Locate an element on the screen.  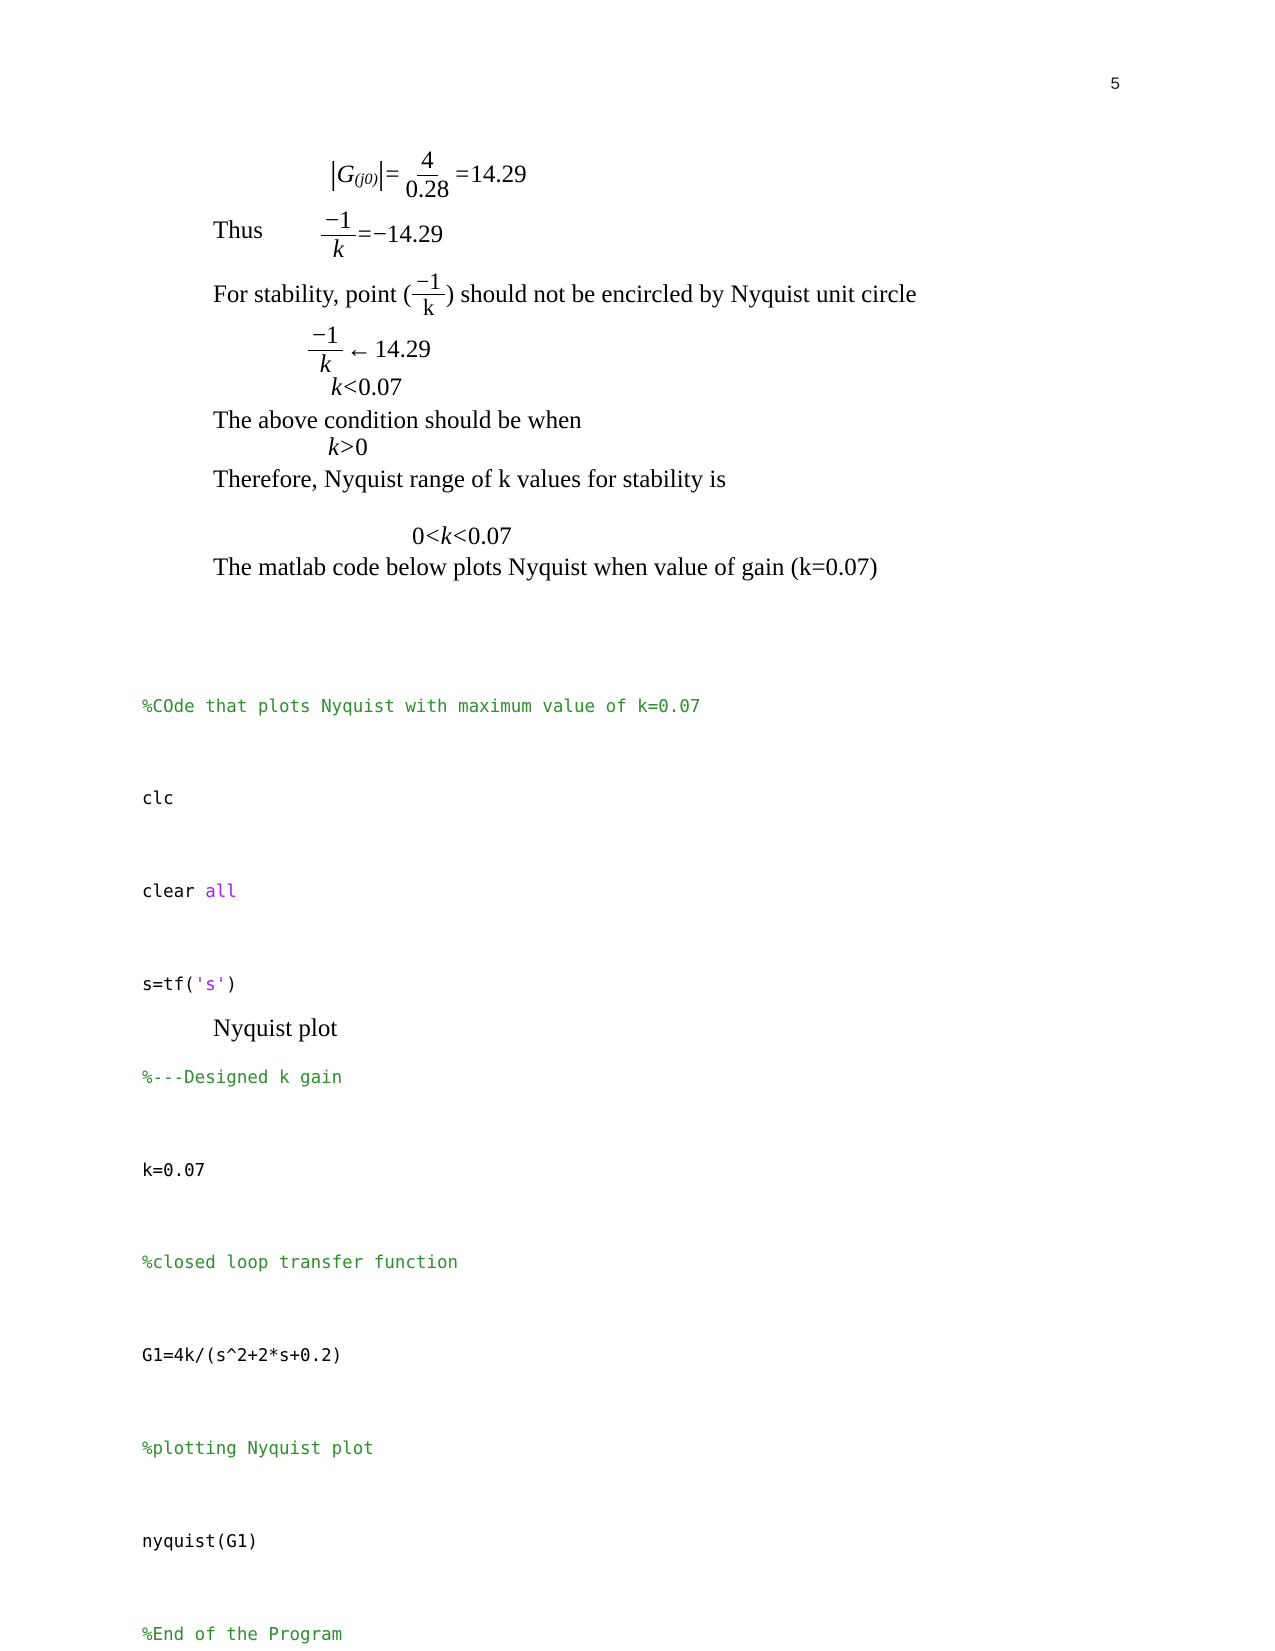
nyquist-plot-label: Nyquist plot is located at coordinates (275, 1028).